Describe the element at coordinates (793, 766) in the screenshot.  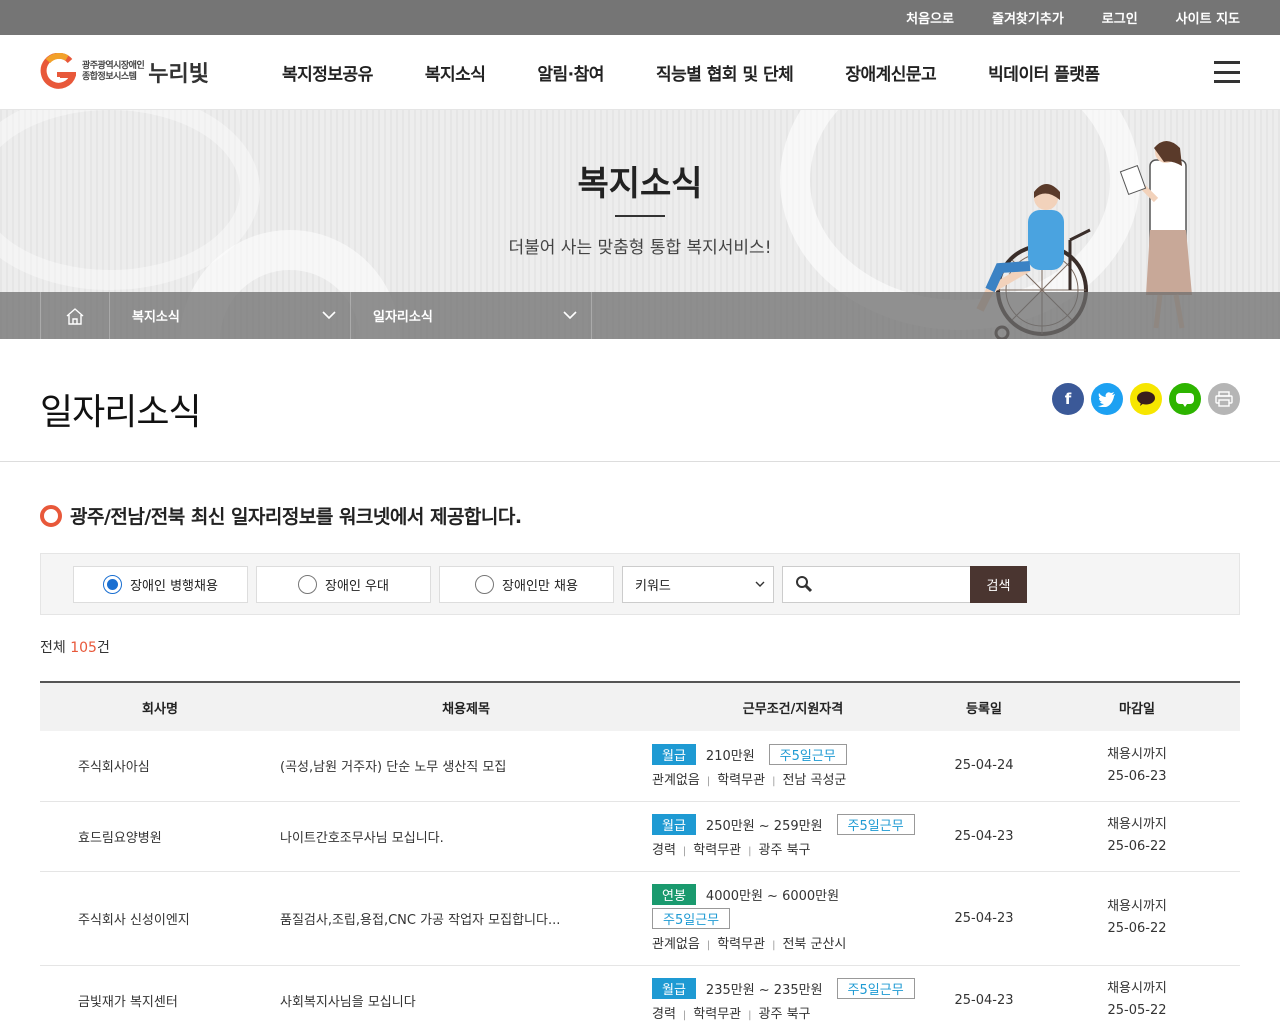
I see `job-conditions: 월급 210만원 주5일근무 관계없음 | 학력무관 | 전남 곡성군` at that location.